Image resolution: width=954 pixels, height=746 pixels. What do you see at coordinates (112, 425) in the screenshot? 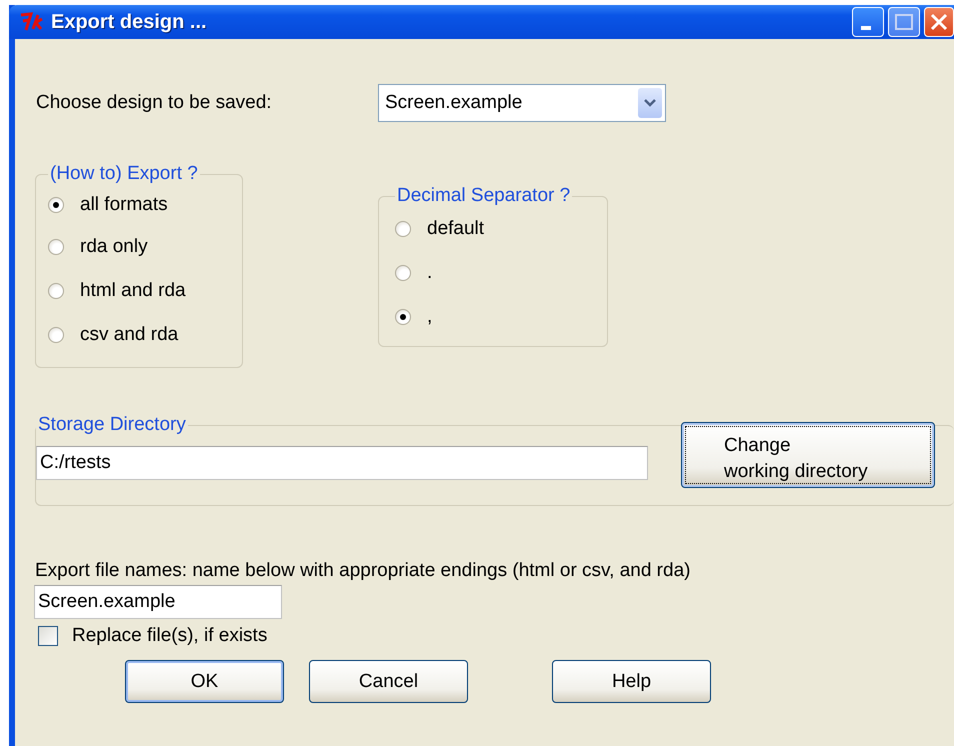
I see `group-title: Storage Directory` at bounding box center [112, 425].